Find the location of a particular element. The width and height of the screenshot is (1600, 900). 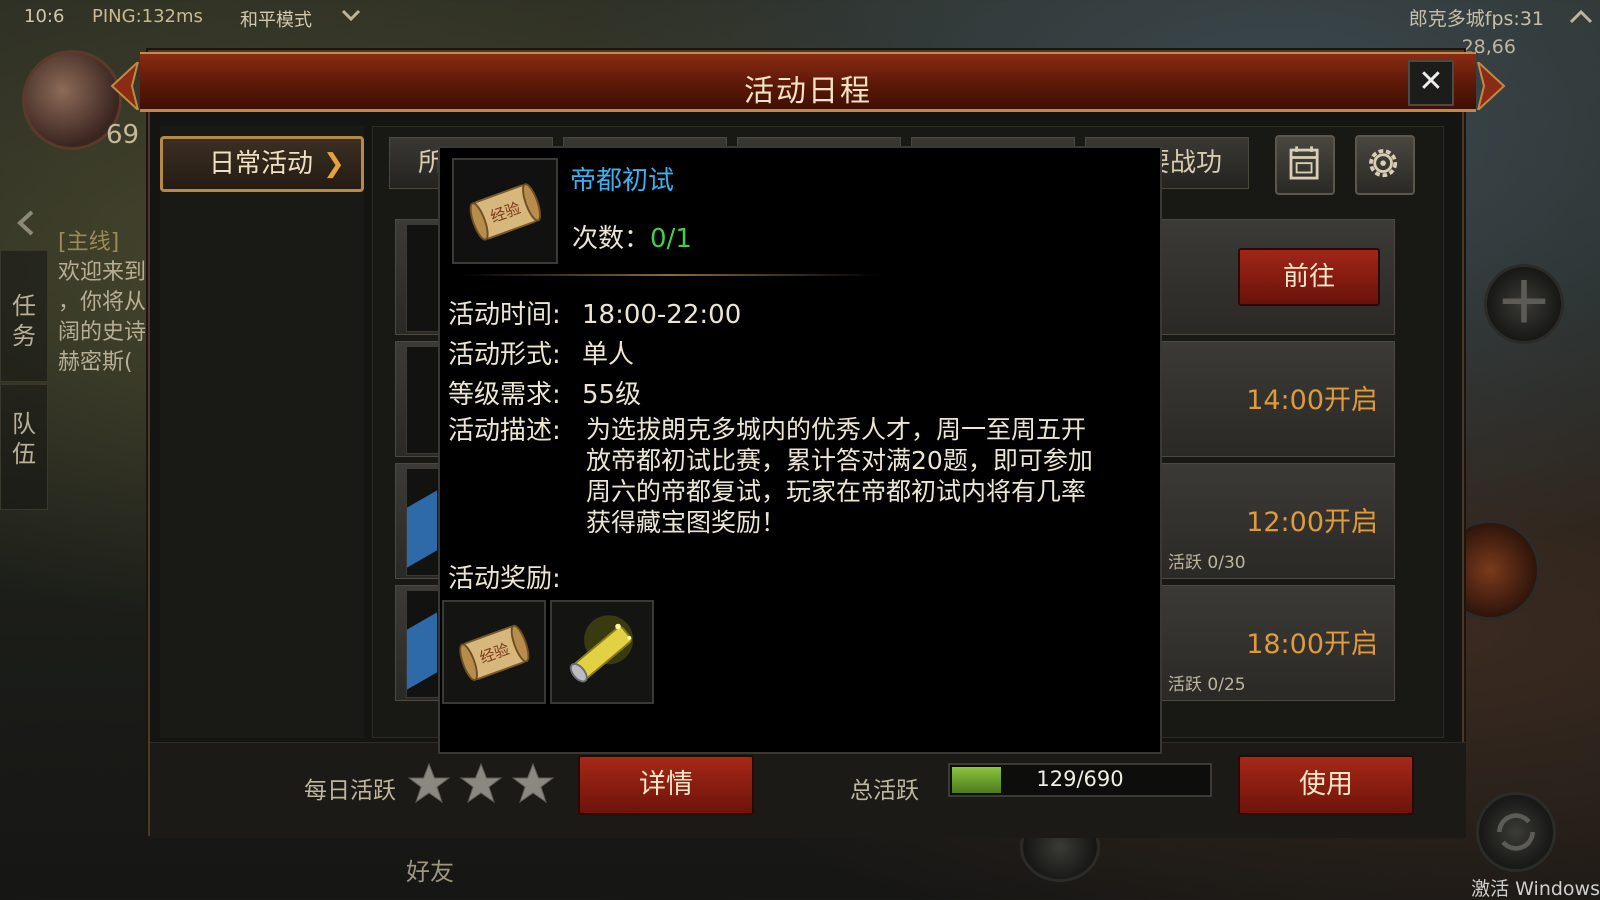

info-level: 等级需求: 55级 is located at coordinates (544, 392).